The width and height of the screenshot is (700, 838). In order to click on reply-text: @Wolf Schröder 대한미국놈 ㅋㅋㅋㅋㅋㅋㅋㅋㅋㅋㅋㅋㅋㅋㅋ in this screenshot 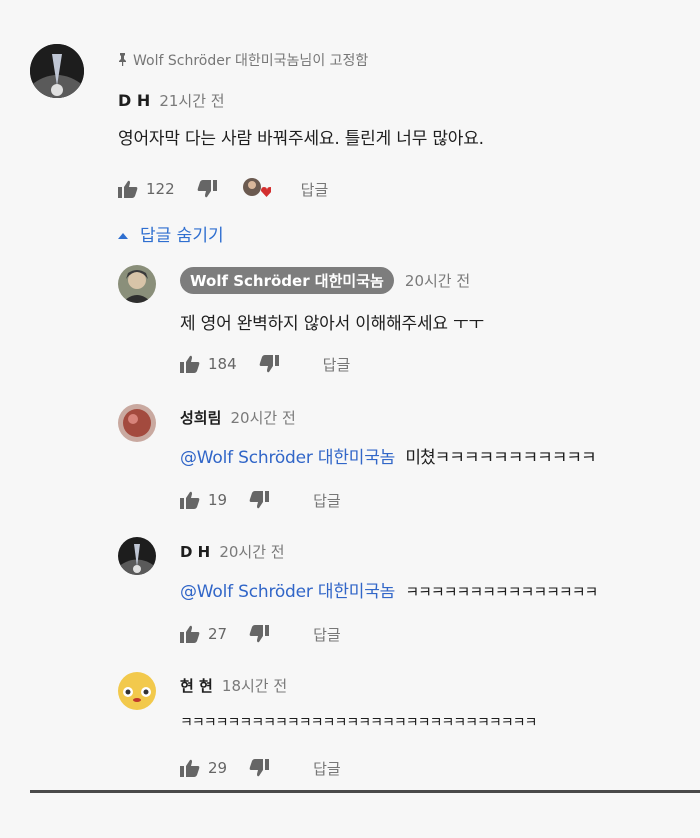, I will do `click(389, 589)`.